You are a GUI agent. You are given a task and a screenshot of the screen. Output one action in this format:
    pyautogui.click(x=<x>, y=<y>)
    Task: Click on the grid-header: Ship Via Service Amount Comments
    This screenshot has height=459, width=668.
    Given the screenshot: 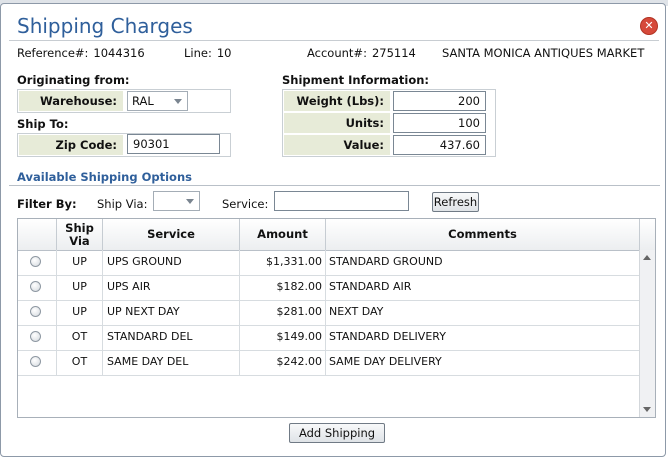 What is the action you would take?
    pyautogui.click(x=329, y=235)
    